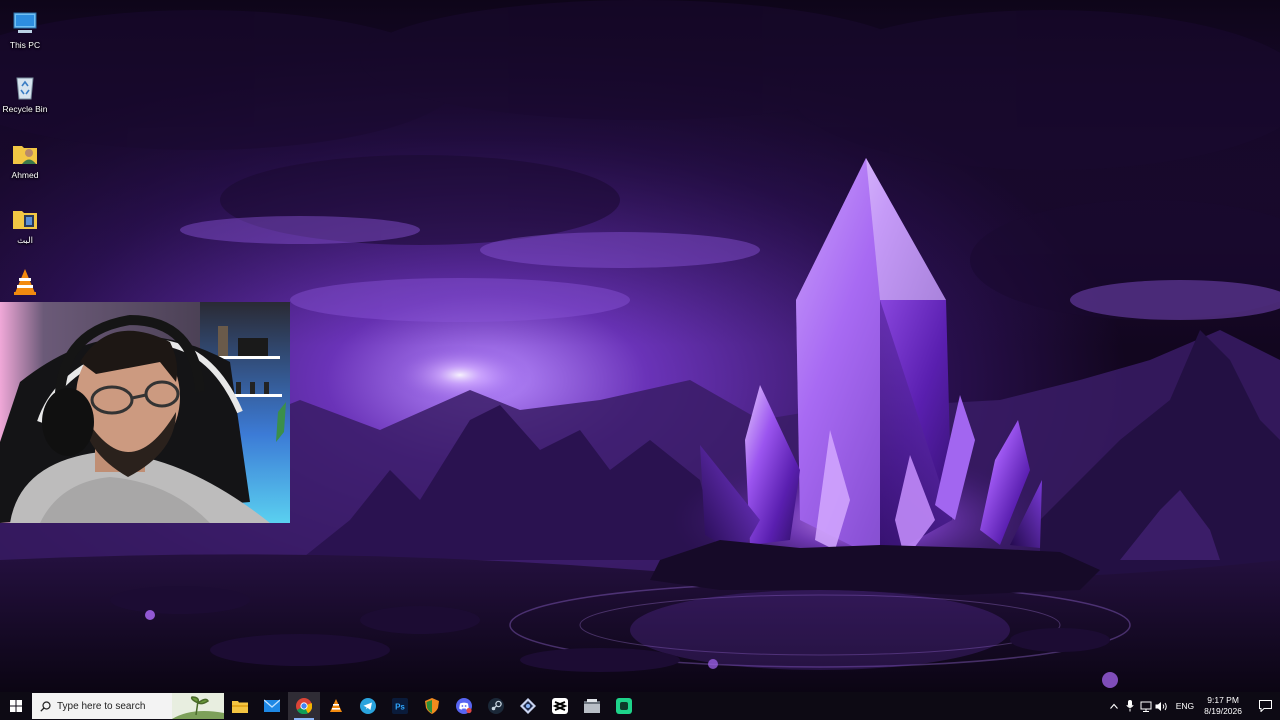  Describe the element at coordinates (25, 240) in the screenshot. I see `desktop-icon-label: البث` at that location.